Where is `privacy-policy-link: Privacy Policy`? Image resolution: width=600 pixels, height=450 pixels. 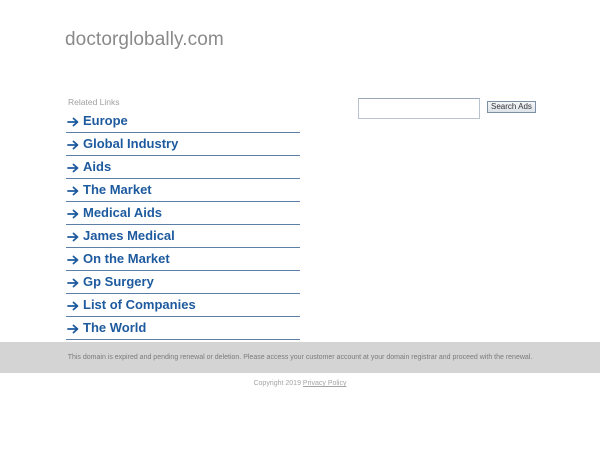
privacy-policy-link: Privacy Policy is located at coordinates (325, 383).